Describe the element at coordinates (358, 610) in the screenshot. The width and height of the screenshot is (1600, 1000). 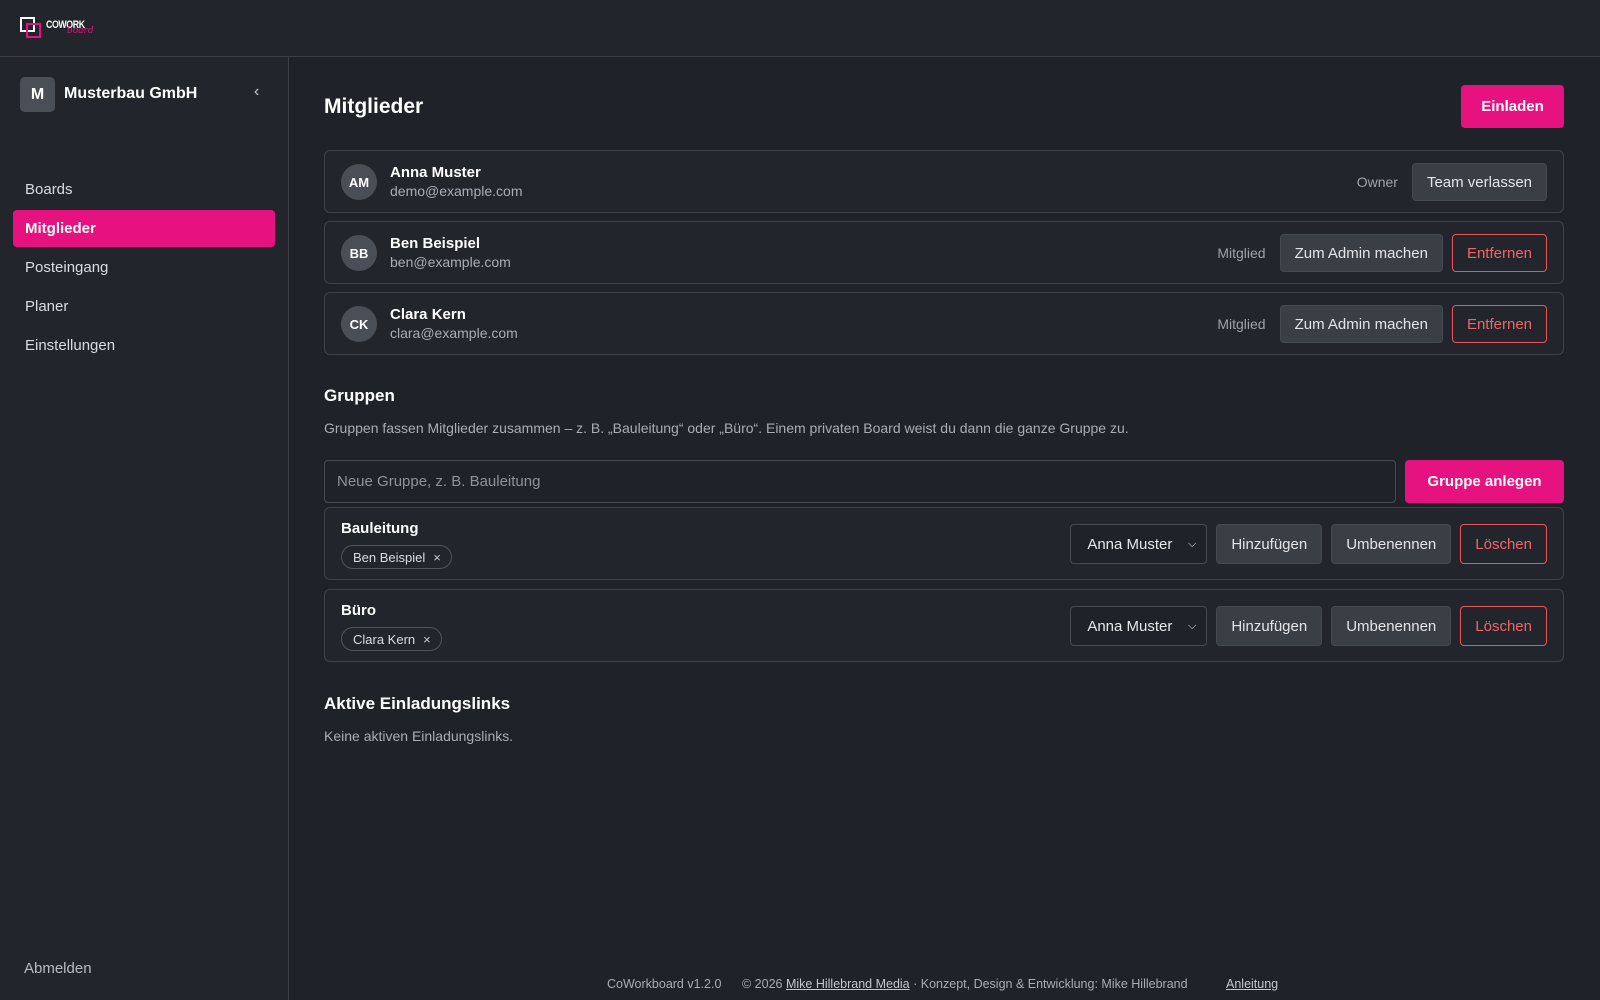
I see `group-name: Büro` at that location.